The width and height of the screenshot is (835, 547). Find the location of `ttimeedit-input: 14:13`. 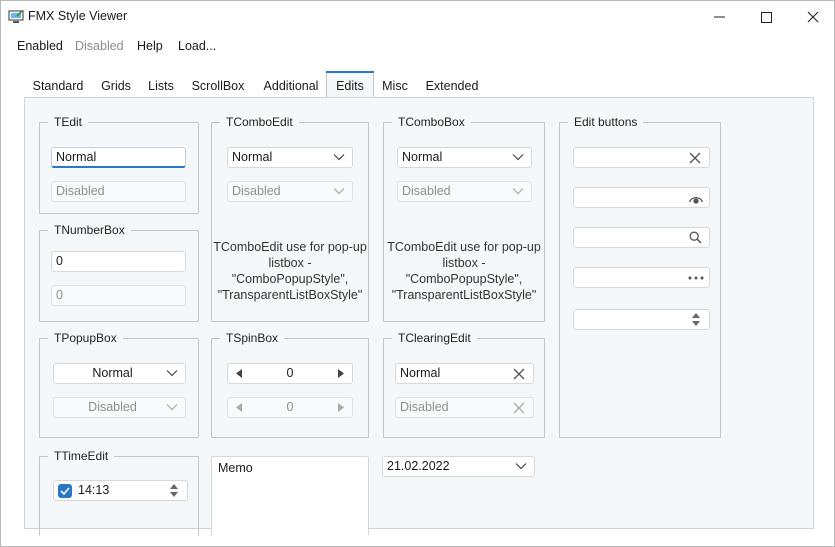

ttimeedit-input: 14:13 is located at coordinates (120, 490).